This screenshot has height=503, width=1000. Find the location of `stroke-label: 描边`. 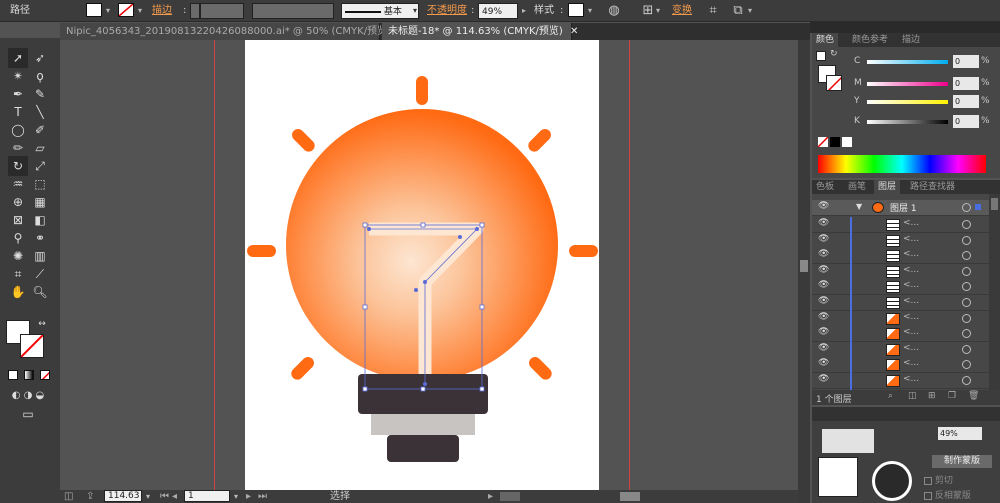

stroke-label: 描边 is located at coordinates (162, 11).